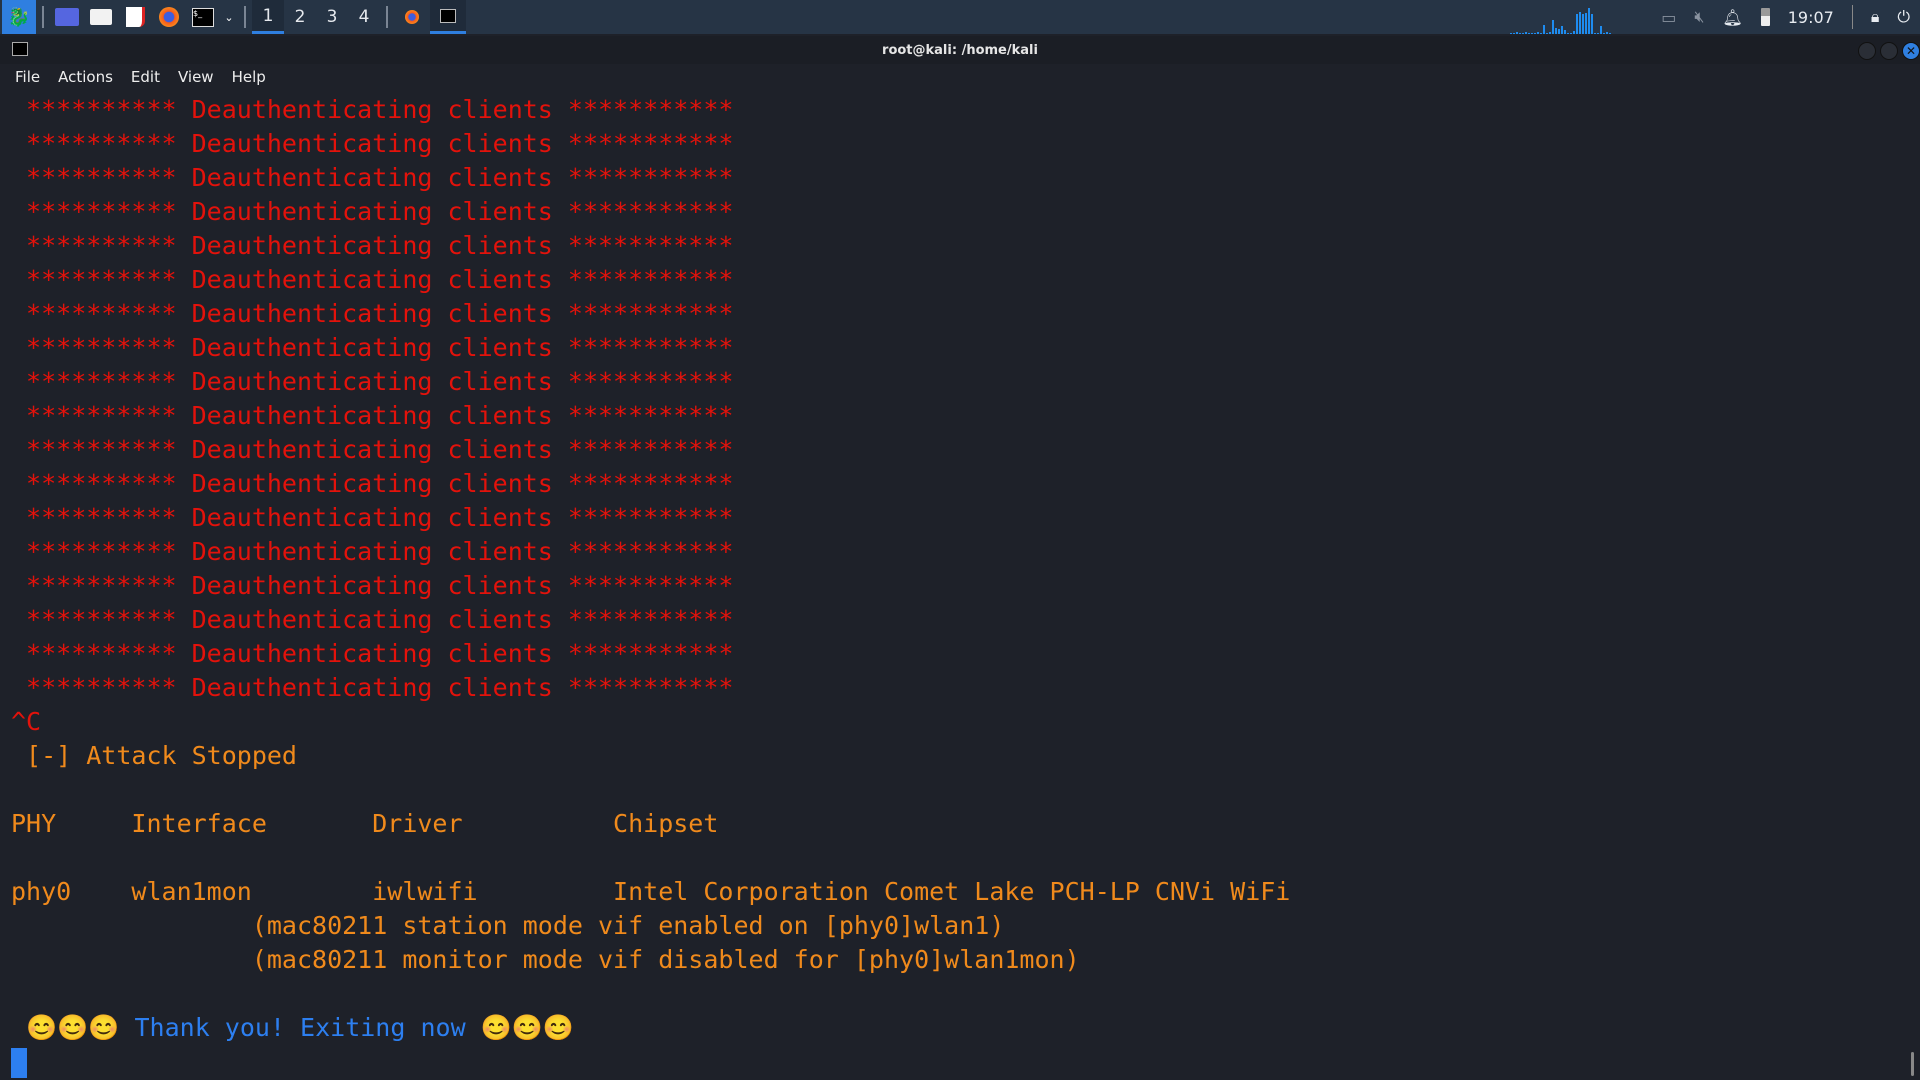  Describe the element at coordinates (1867, 51) in the screenshot. I see `minimize-button` at that location.